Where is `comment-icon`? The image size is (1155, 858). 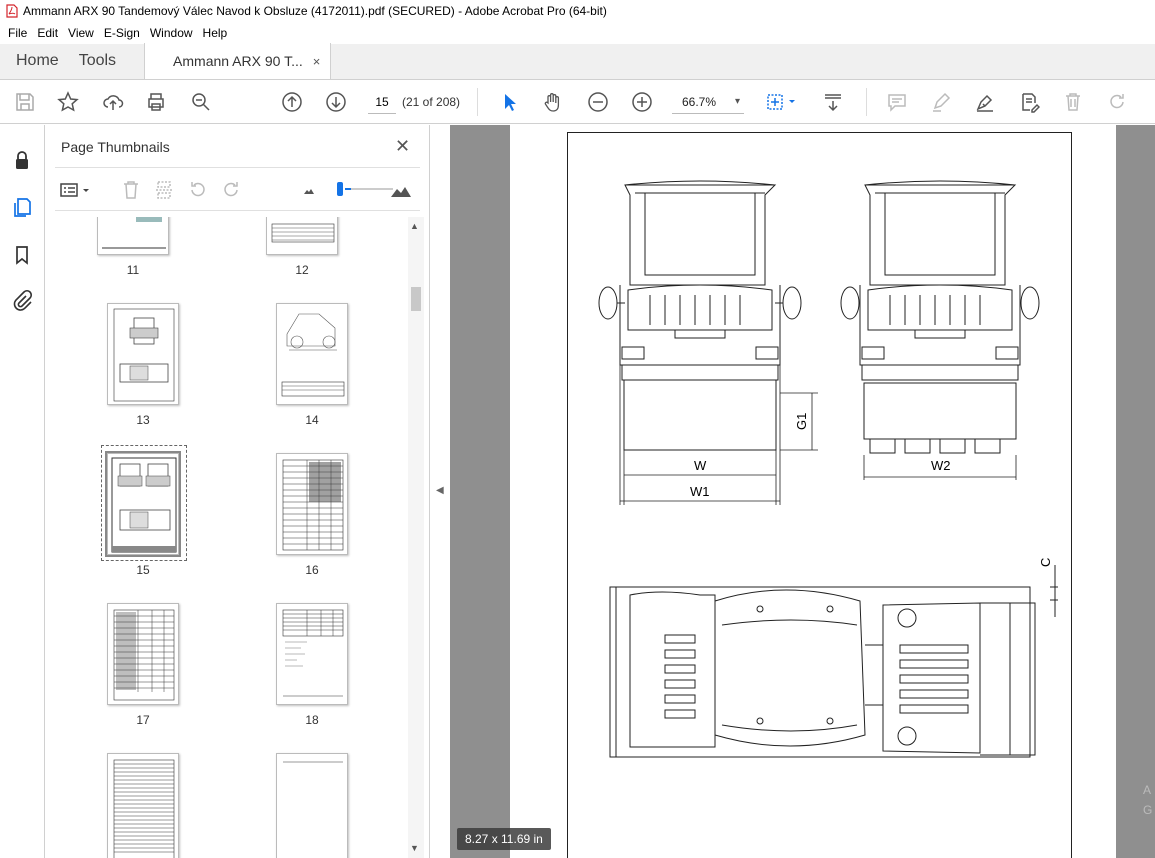 comment-icon is located at coordinates (897, 102).